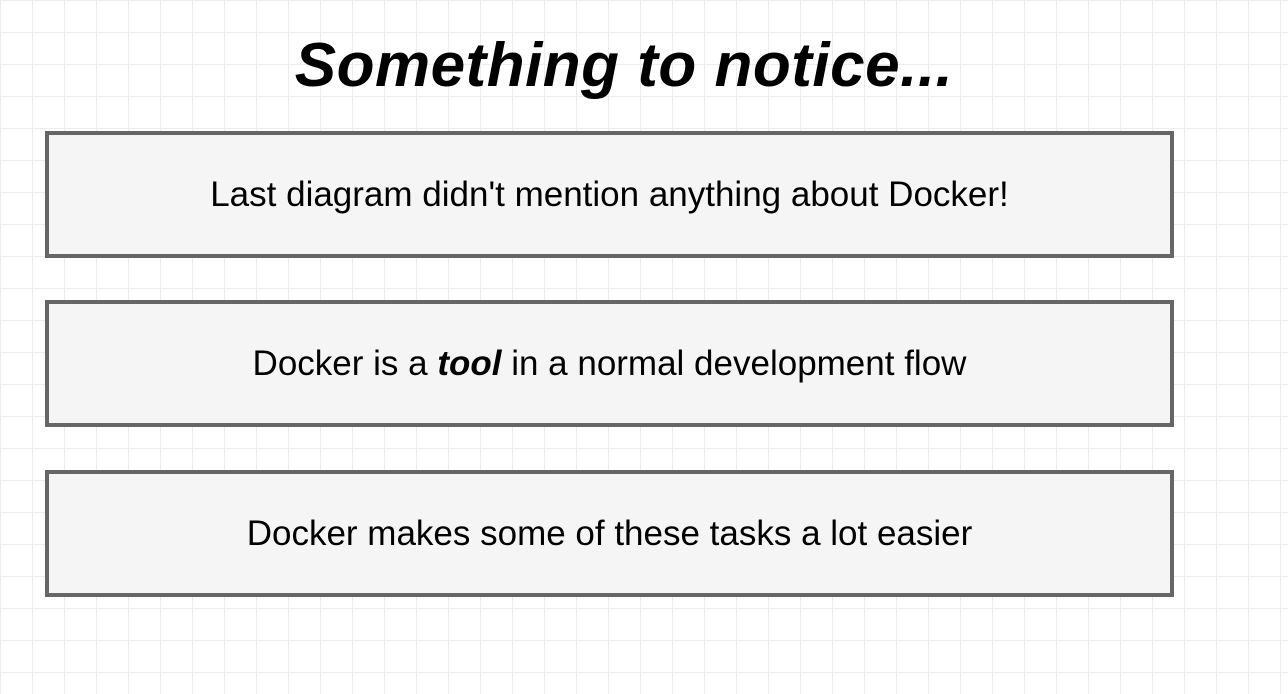 The image size is (1288, 694). What do you see at coordinates (734, 363) in the screenshot?
I see `note-text-after: in a normal development flow` at bounding box center [734, 363].